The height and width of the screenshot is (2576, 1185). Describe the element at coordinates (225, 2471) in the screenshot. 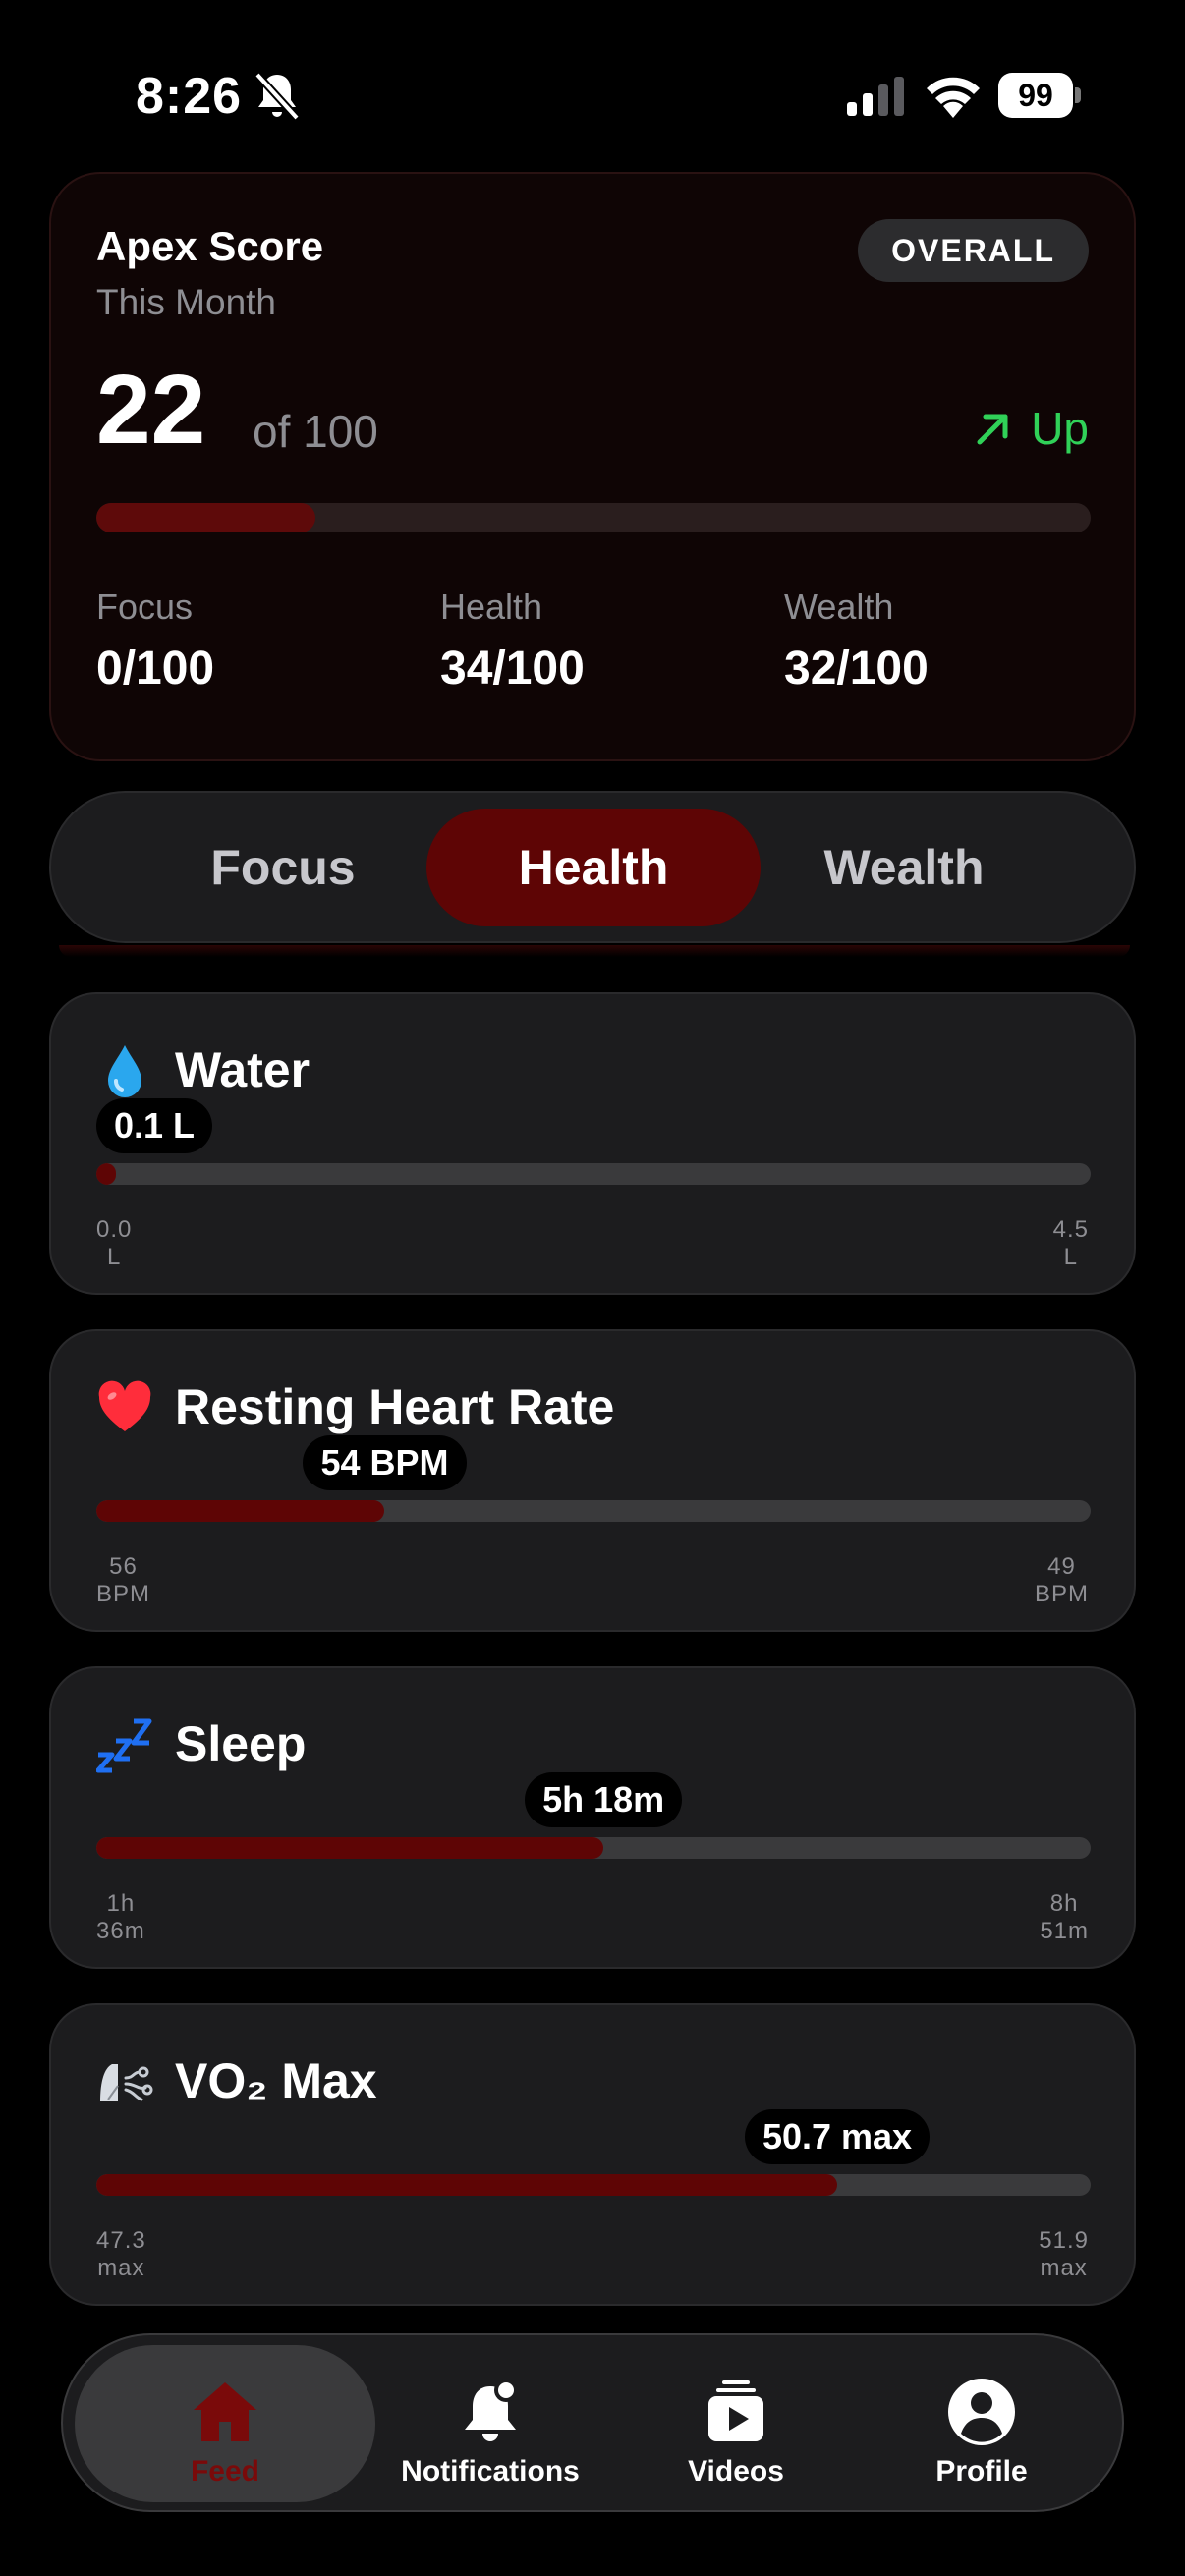

I see `tab-label: Feed` at that location.